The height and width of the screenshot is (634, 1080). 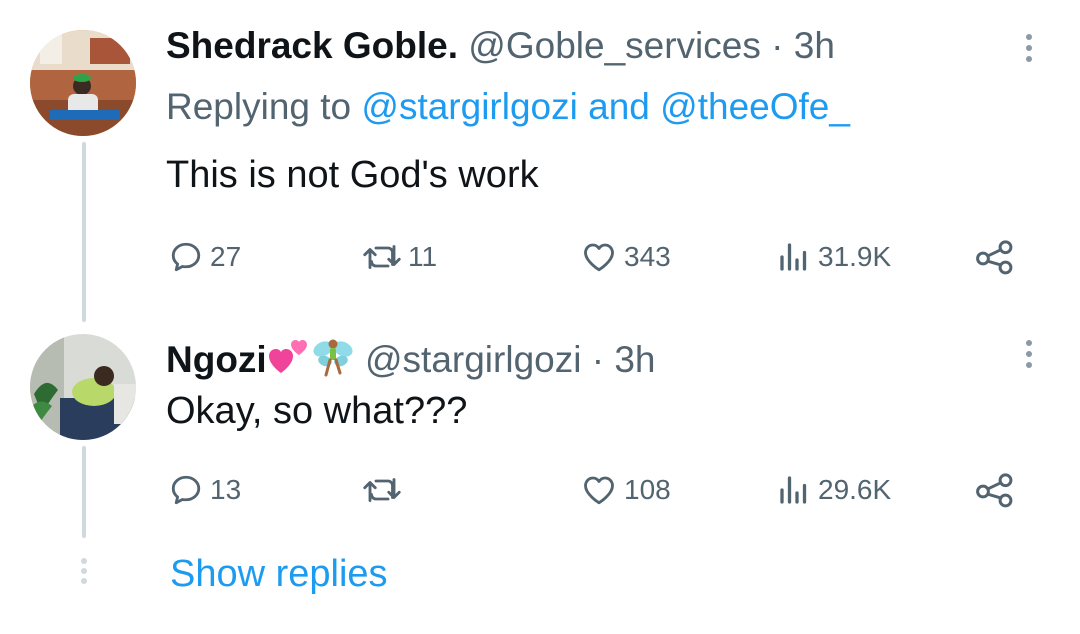 What do you see at coordinates (226, 489) in the screenshot?
I see `reply-count: 13` at bounding box center [226, 489].